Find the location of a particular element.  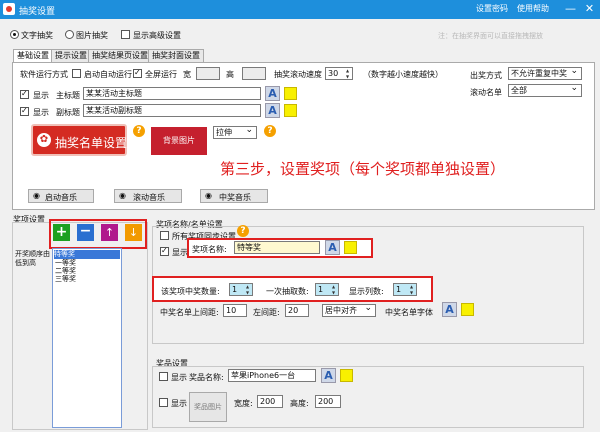

line-gap-label: 中奖名单上间距: is located at coordinates (189, 312).